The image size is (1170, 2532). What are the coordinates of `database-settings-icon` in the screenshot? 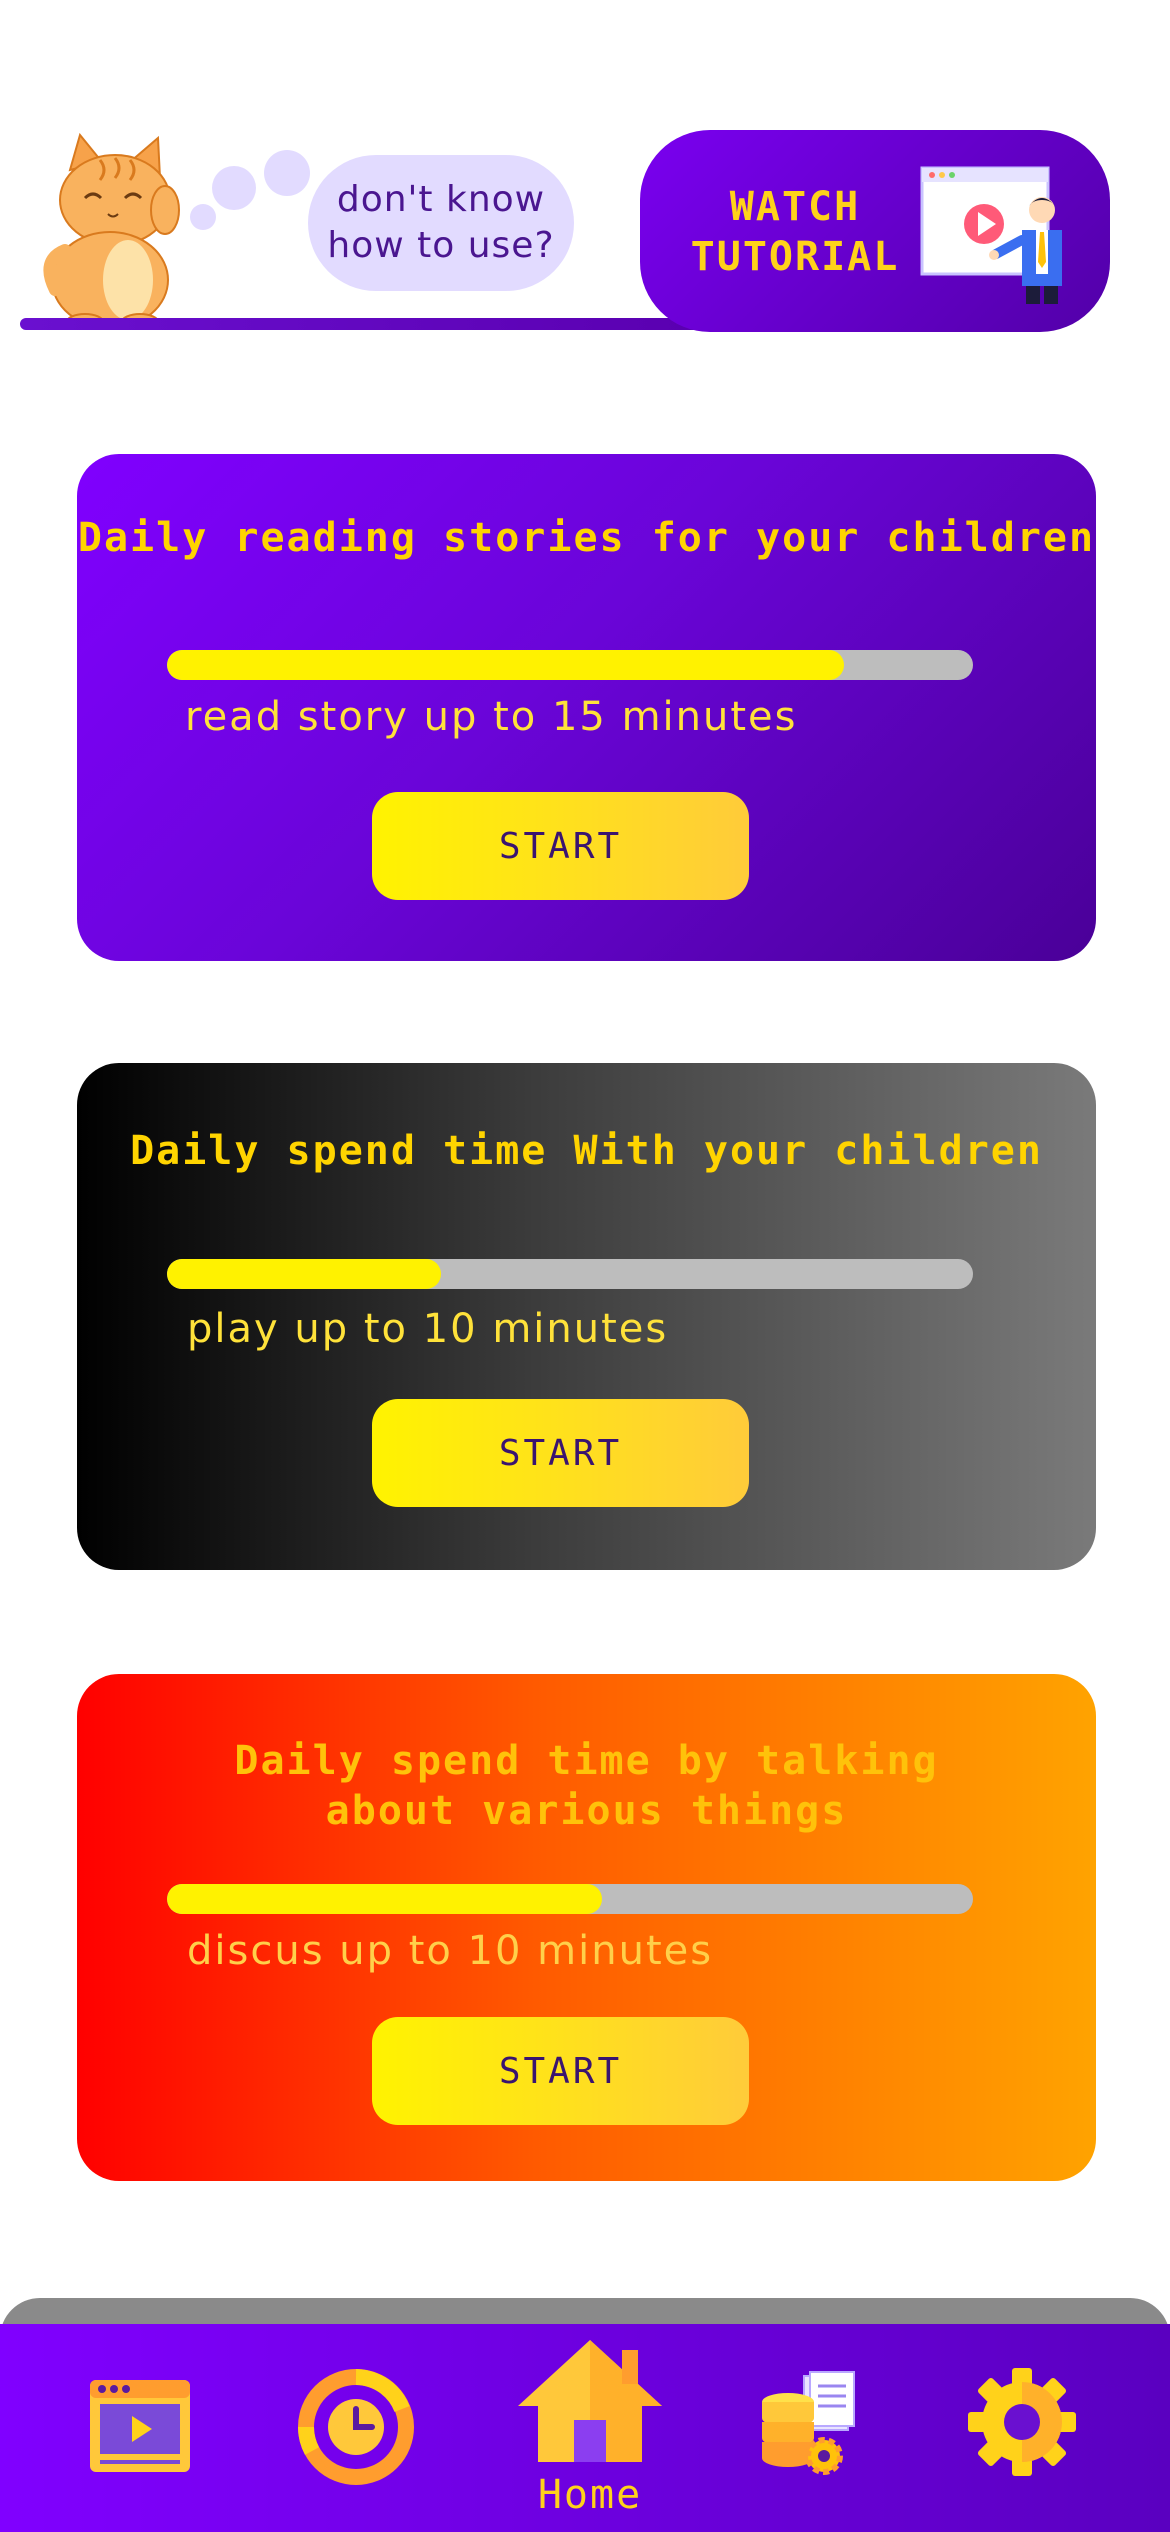 It's located at (808, 2423).